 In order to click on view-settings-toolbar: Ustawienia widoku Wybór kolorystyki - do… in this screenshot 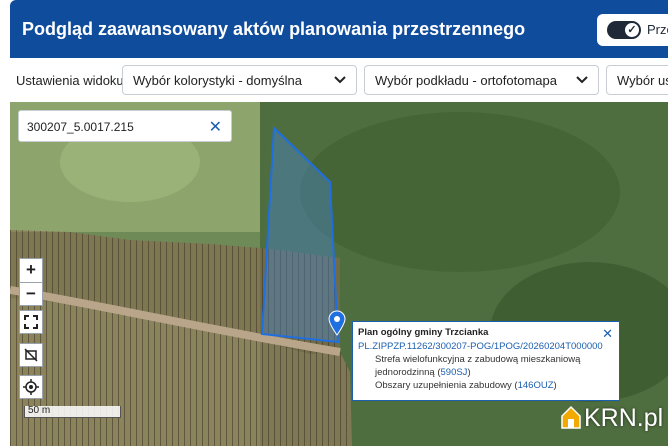, I will do `click(339, 80)`.